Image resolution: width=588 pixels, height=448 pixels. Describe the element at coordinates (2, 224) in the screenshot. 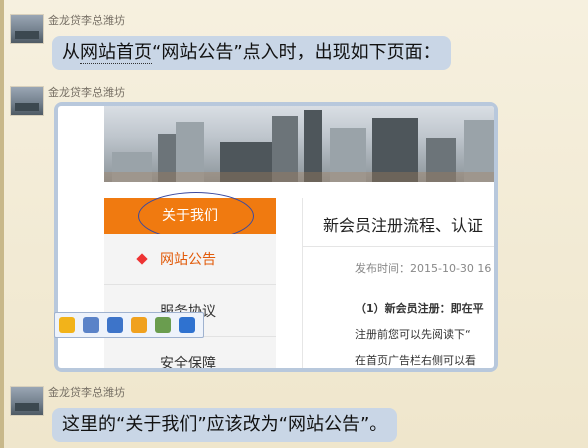

I see `window-edge` at that location.